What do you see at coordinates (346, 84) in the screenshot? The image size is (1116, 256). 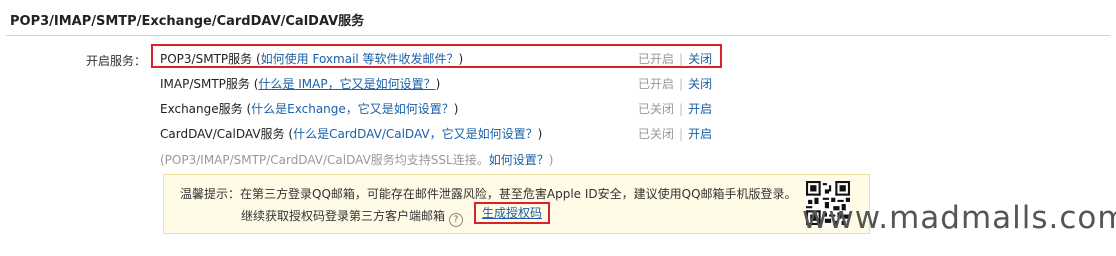 I see `help-link-imap: 什么是 IMAP，它又是如何设置？` at bounding box center [346, 84].